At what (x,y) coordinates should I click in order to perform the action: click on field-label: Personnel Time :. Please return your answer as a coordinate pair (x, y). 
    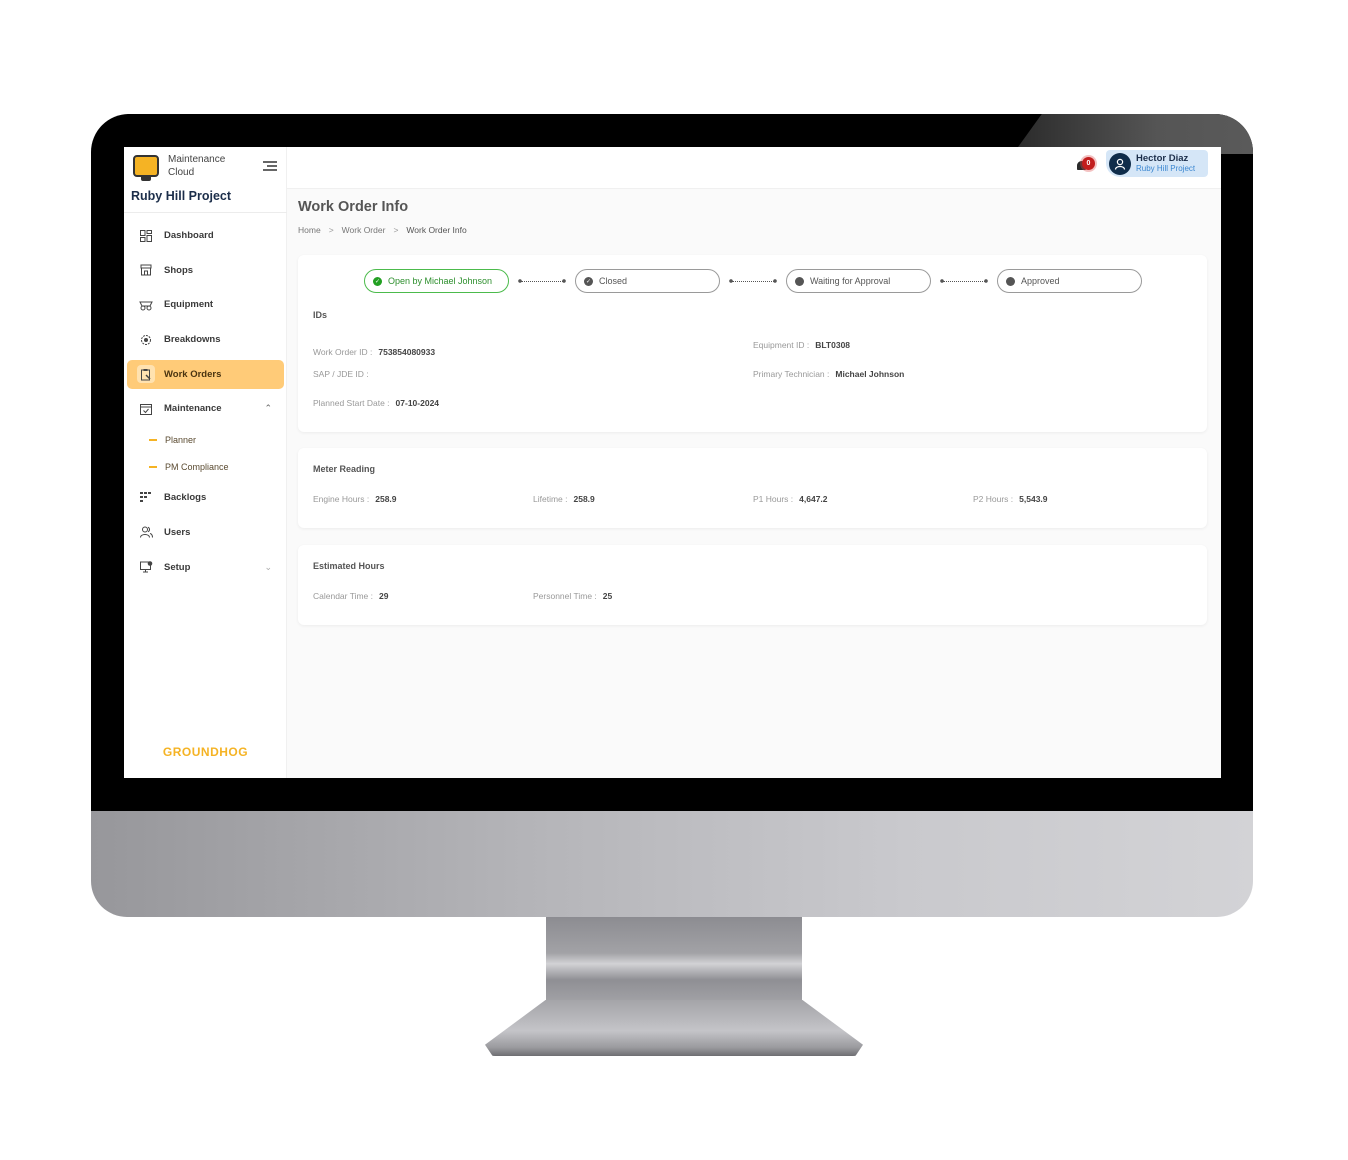
    Looking at the image, I should click on (565, 596).